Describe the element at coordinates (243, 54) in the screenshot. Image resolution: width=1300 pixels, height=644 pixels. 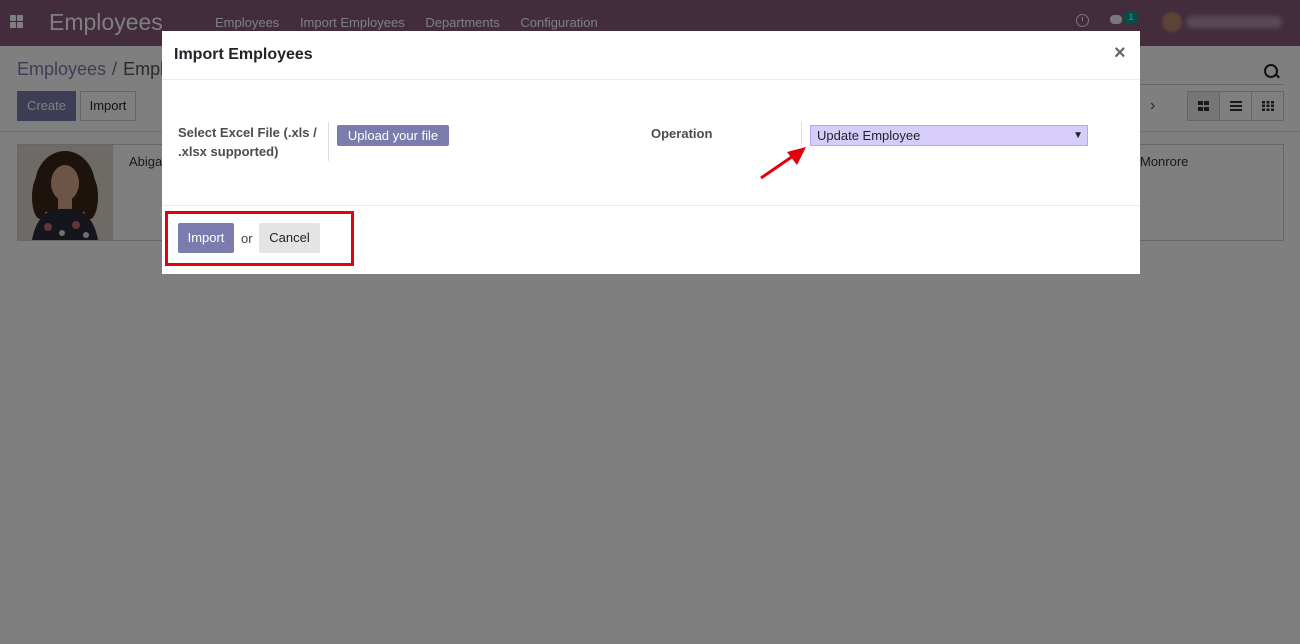
I see `modal-title: Import Employees` at that location.